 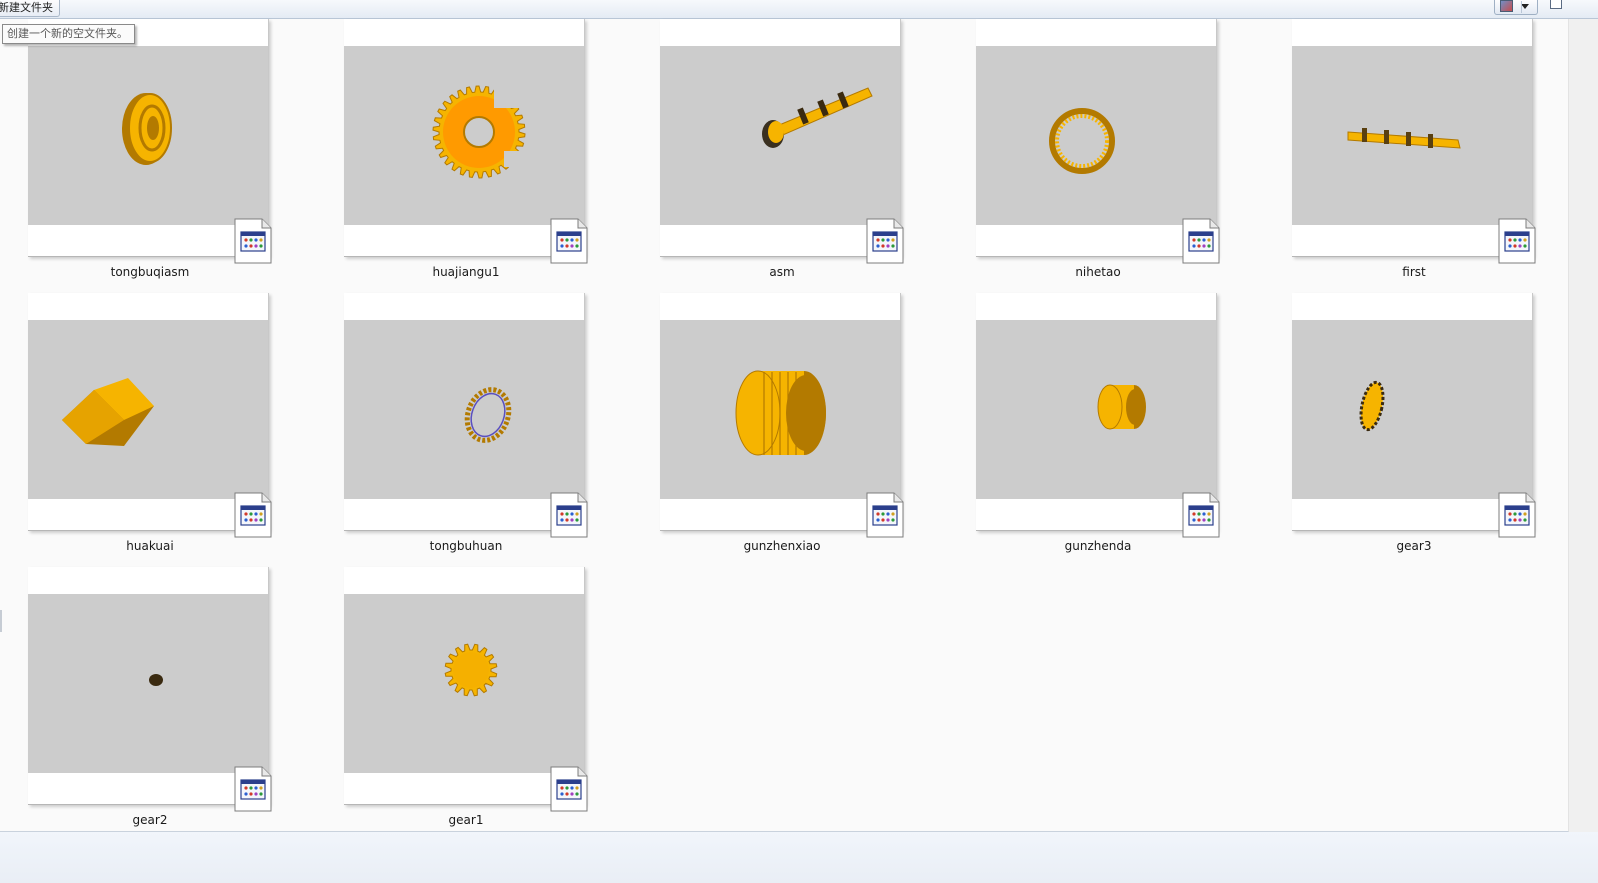 I want to click on file-item: gear3, so click(x=1422, y=424).